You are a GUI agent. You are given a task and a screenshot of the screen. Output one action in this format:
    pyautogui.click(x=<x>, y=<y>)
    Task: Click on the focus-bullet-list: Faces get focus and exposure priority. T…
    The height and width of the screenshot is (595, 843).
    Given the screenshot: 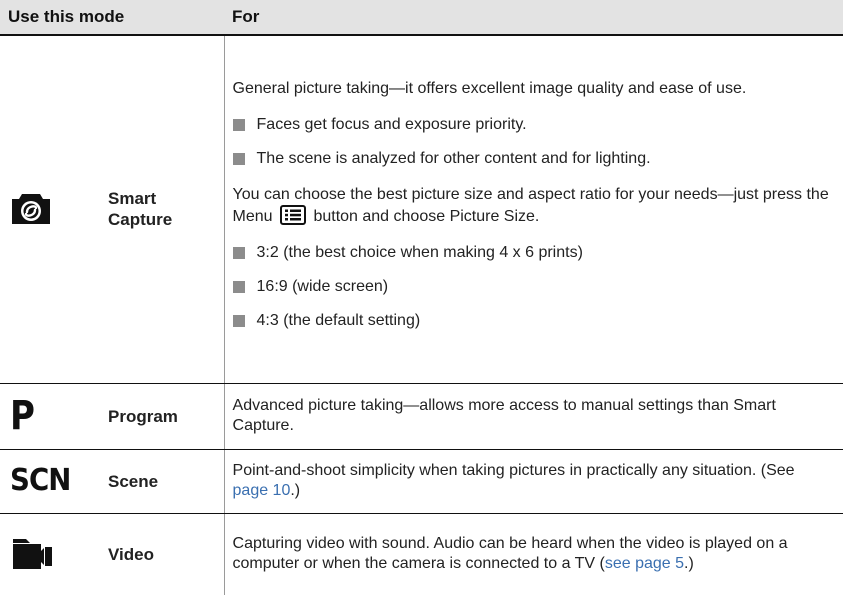 What is the action you would take?
    pyautogui.click(x=532, y=142)
    